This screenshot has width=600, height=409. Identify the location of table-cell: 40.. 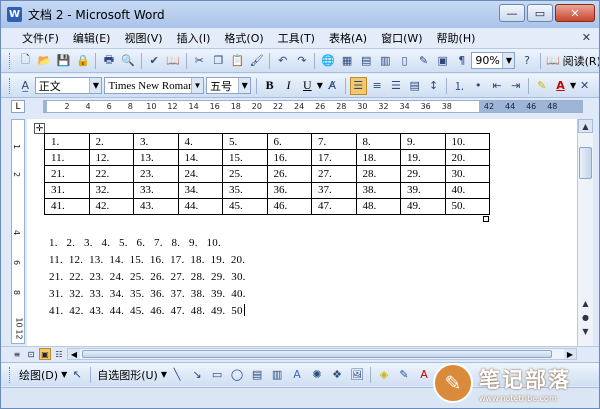
(467, 190).